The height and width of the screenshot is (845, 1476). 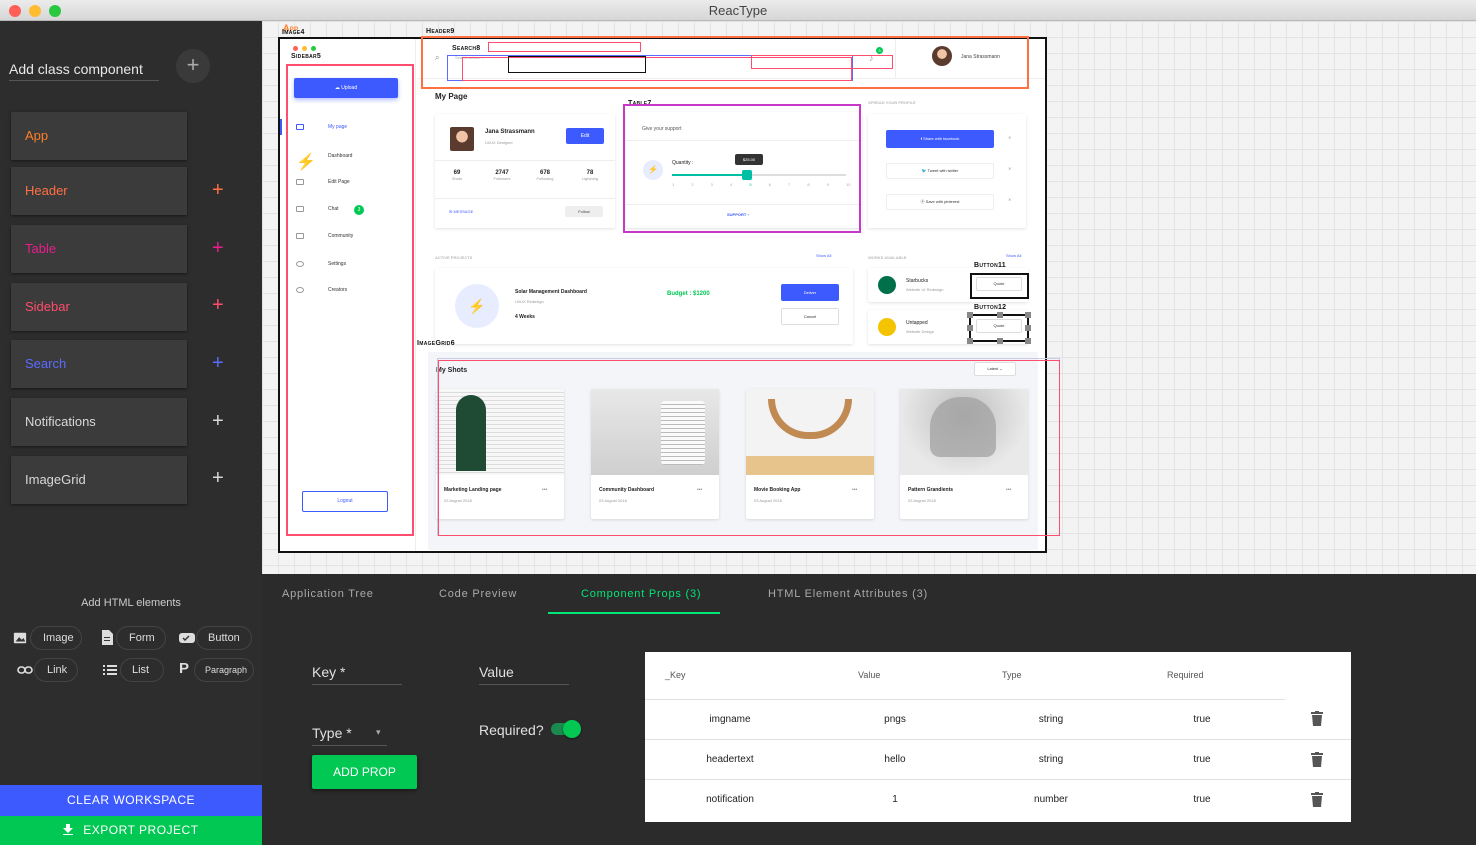 What do you see at coordinates (218, 478) in the screenshot?
I see `add-imagegrid-child-icon: +` at bounding box center [218, 478].